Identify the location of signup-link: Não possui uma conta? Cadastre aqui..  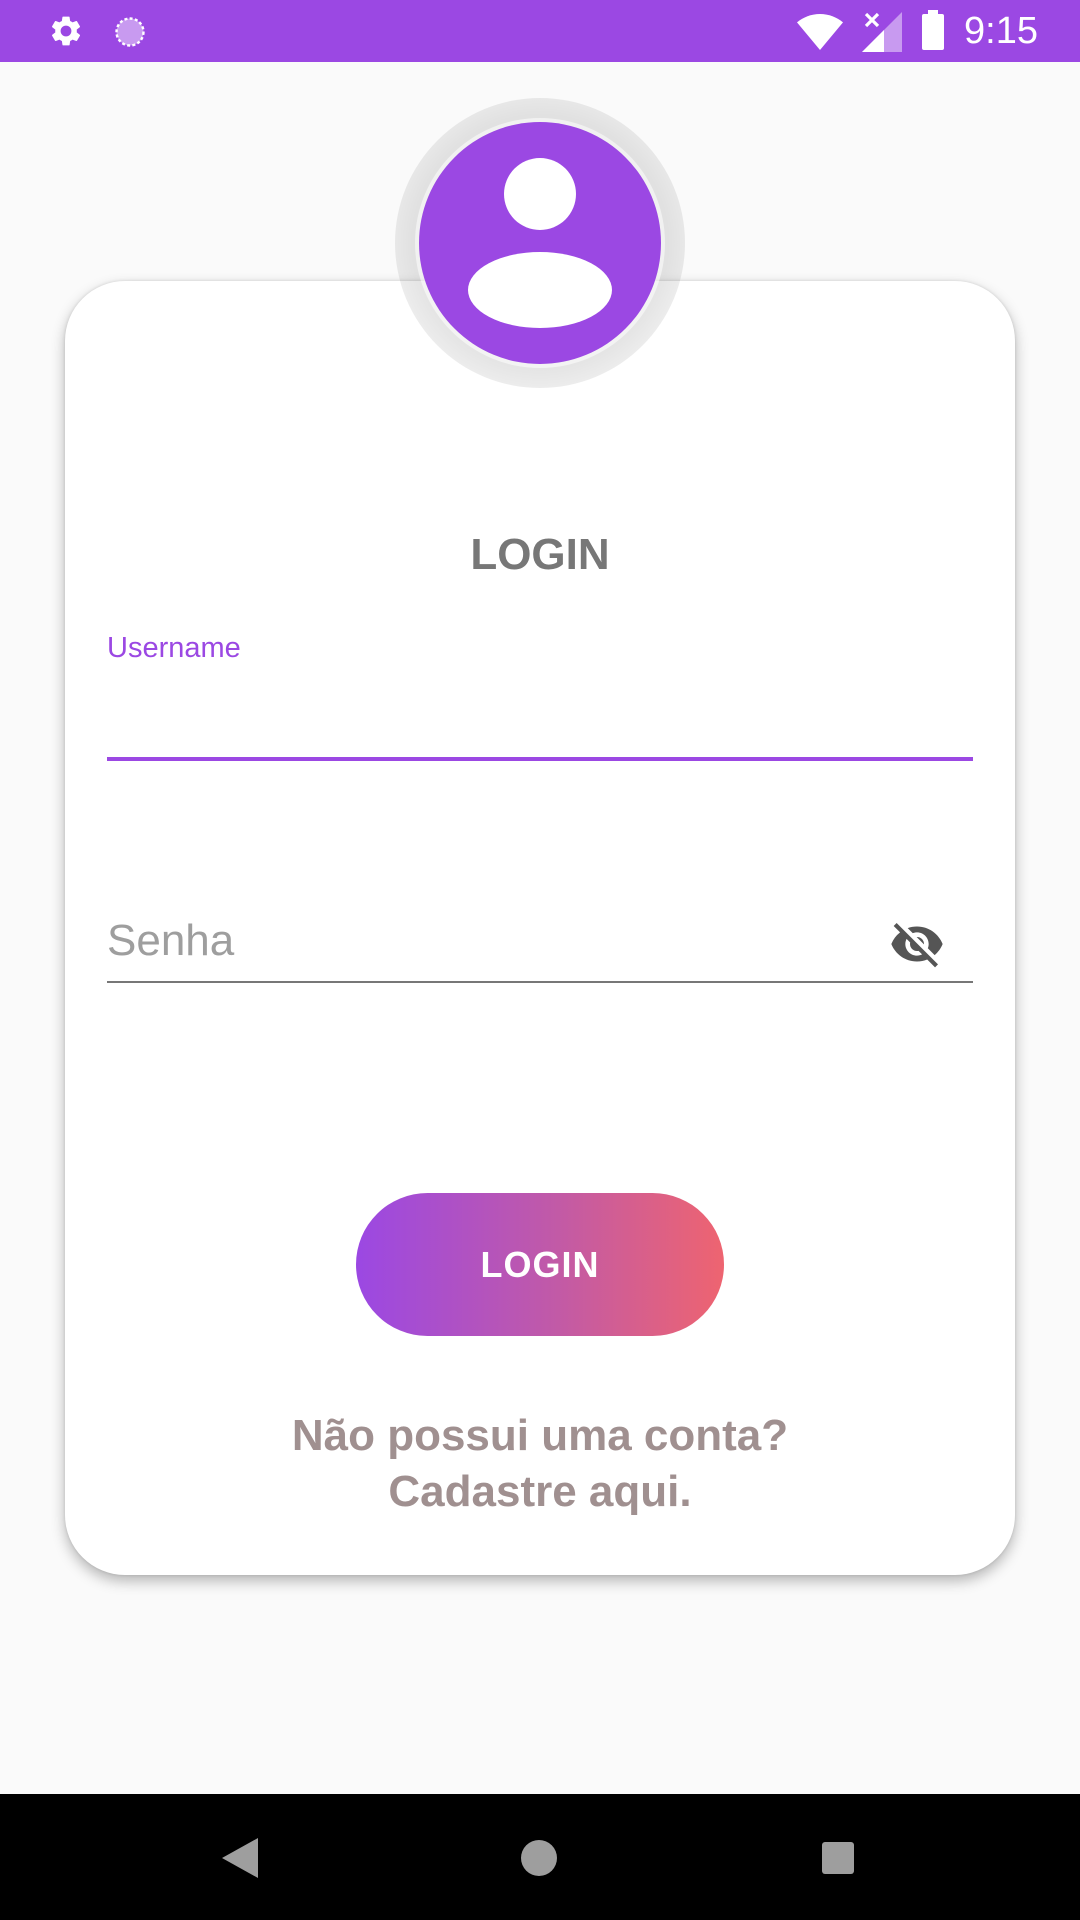
(540, 1464).